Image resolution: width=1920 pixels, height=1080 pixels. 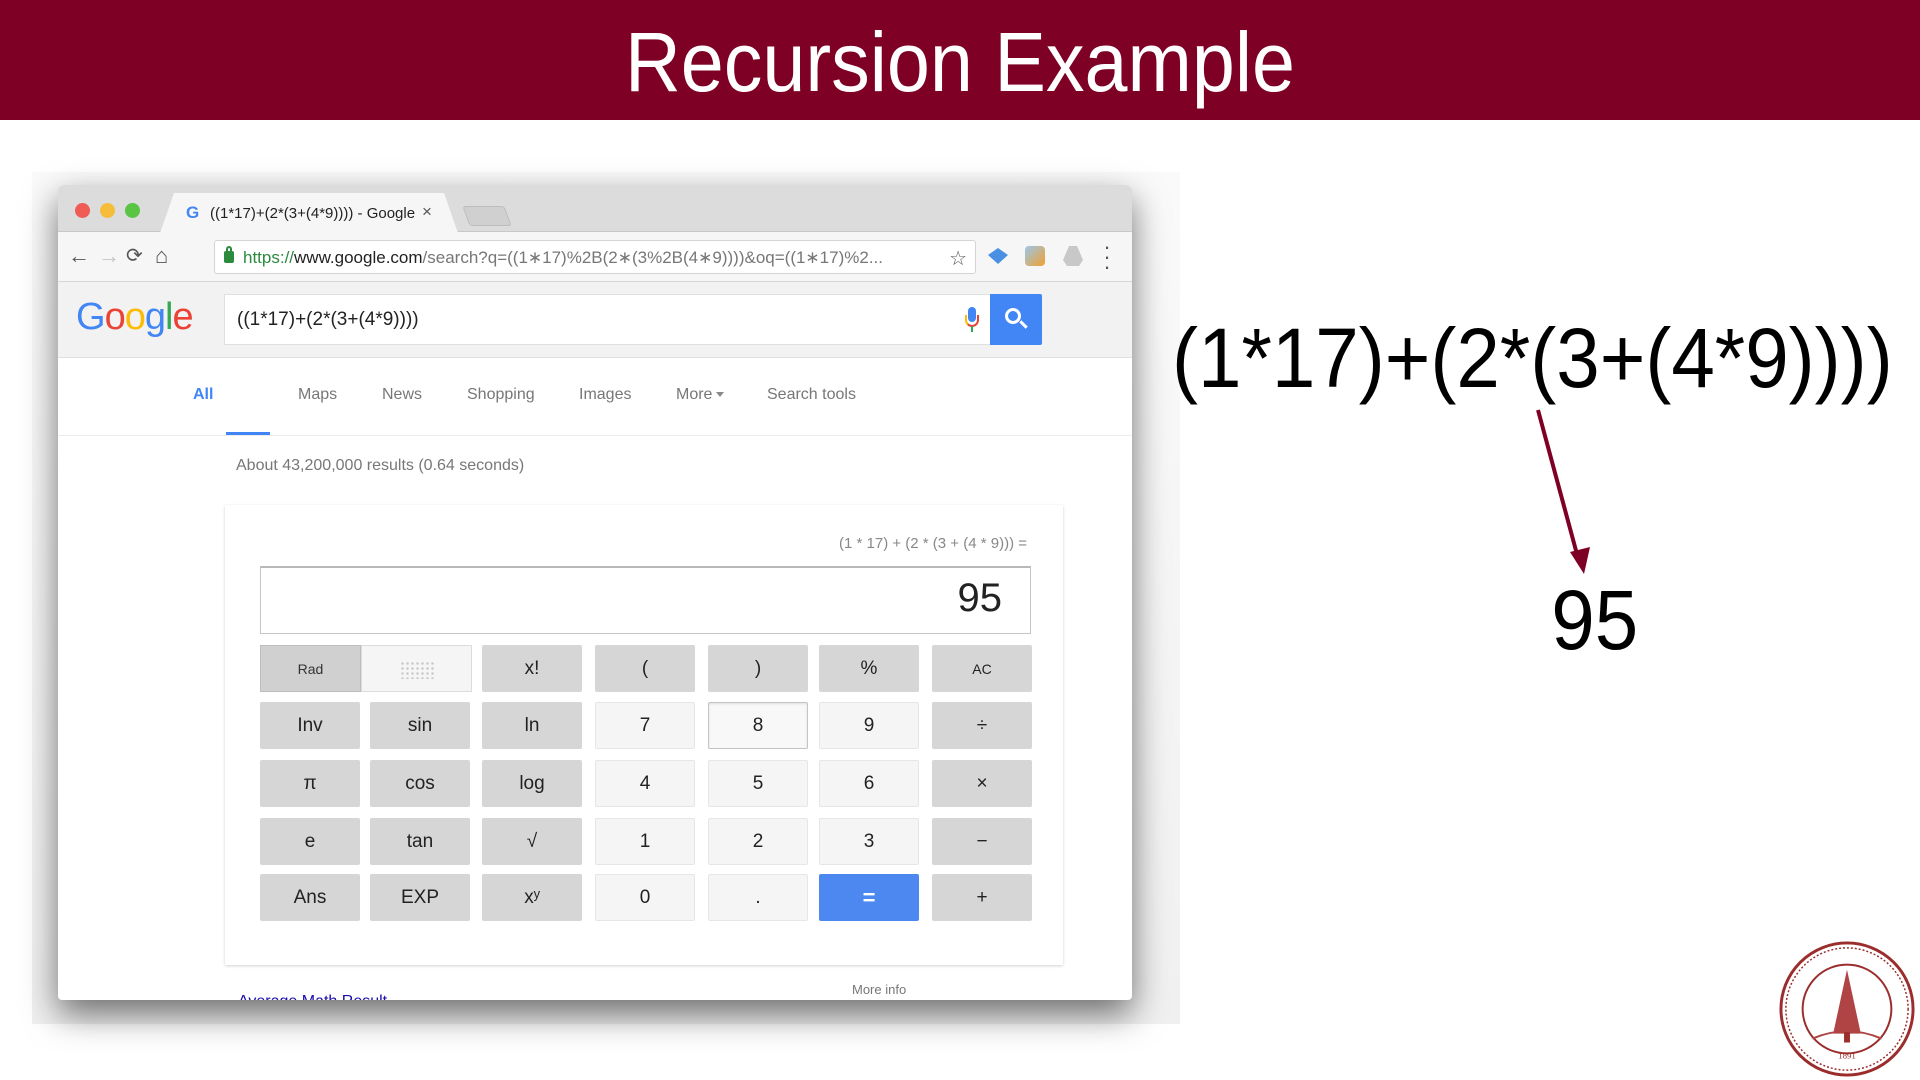 What do you see at coordinates (605, 395) in the screenshot?
I see `nav-images: Images` at bounding box center [605, 395].